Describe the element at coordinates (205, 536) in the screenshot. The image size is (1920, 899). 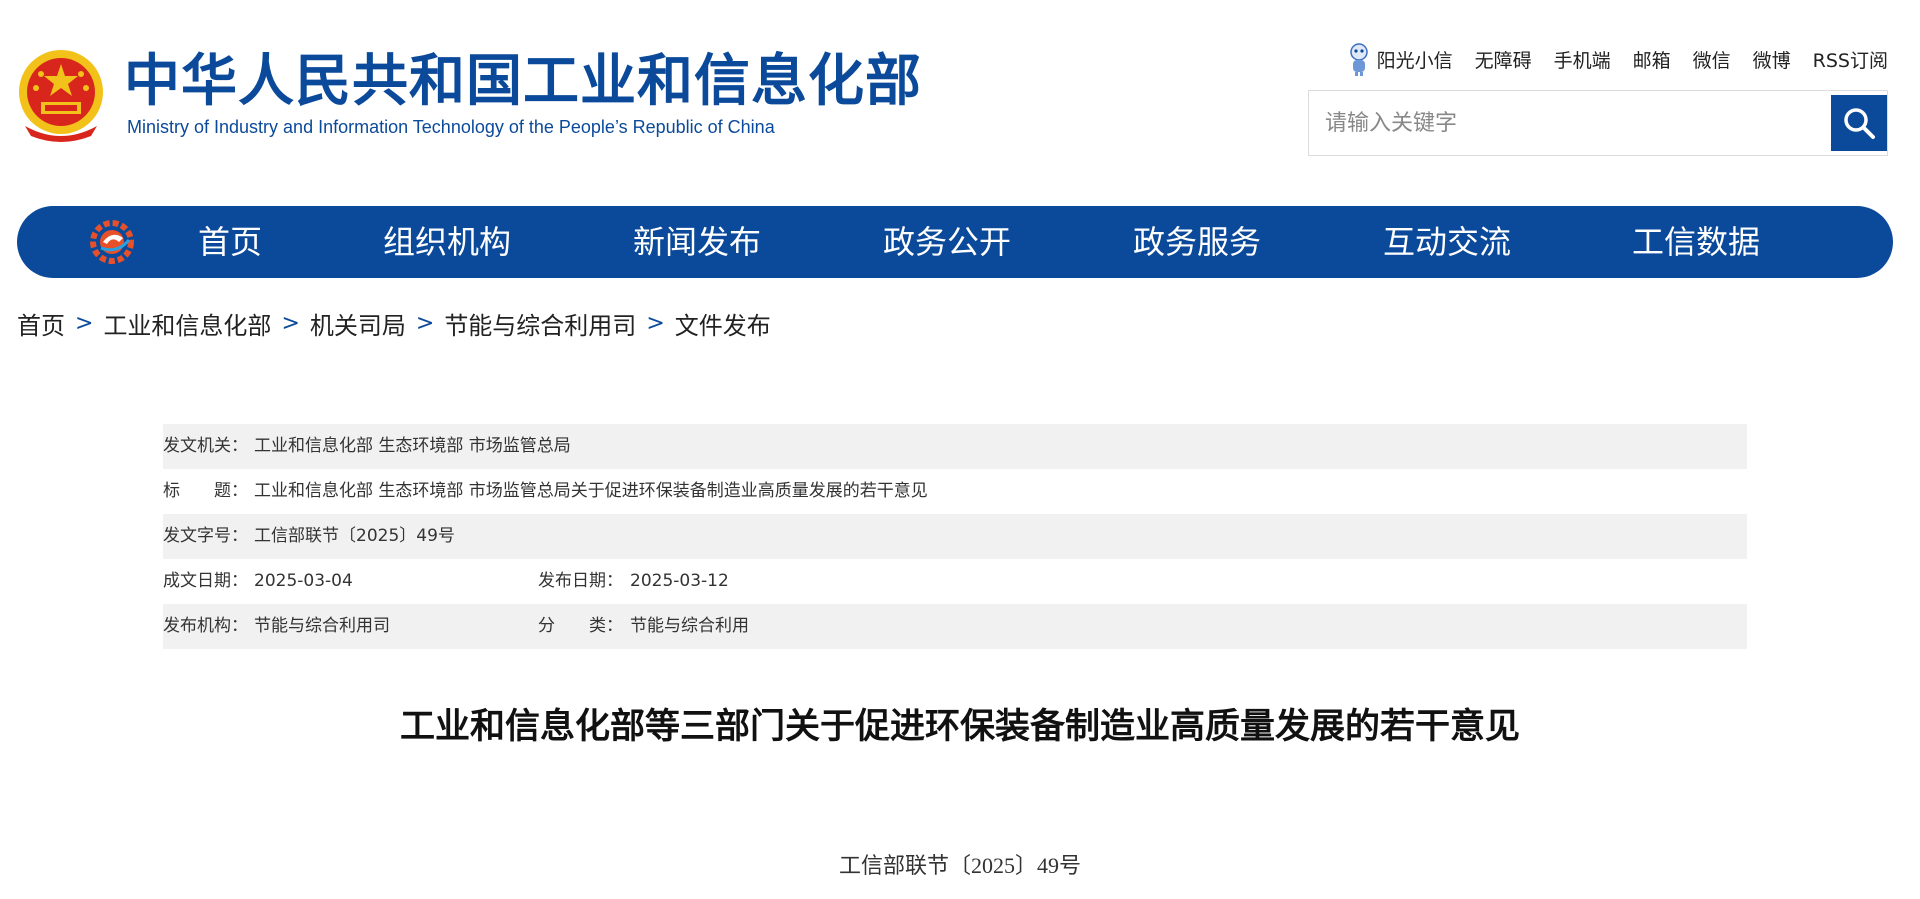
I see `docno-label: 发文字号：` at that location.